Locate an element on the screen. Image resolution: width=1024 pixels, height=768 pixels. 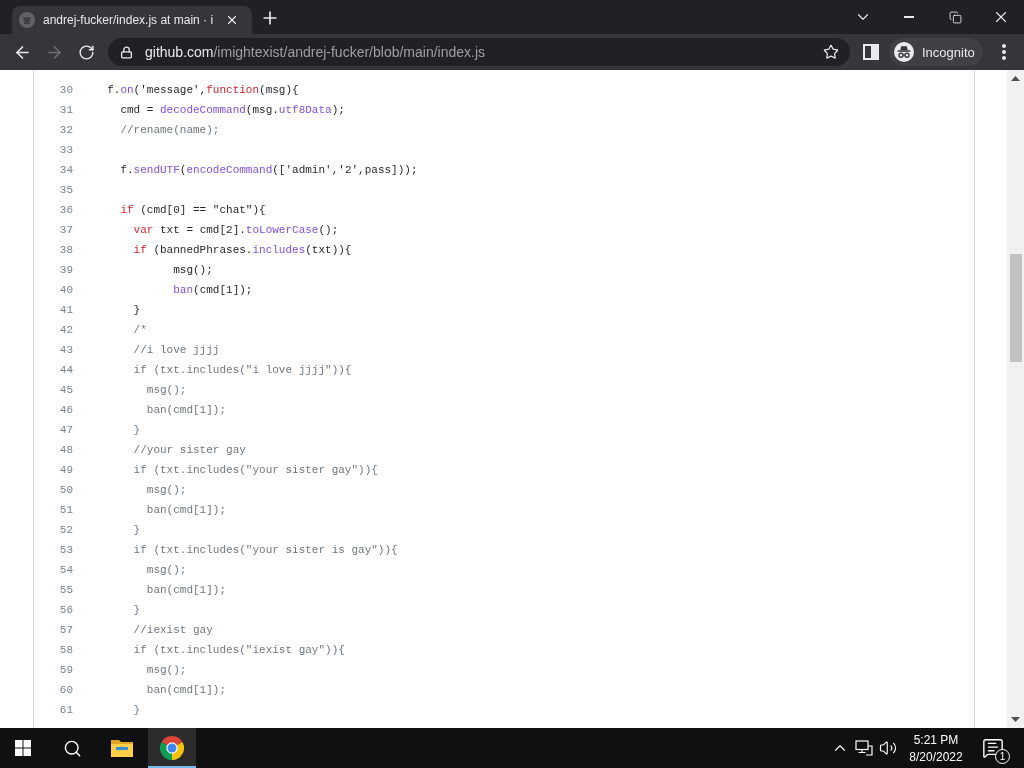
code-line: if (bannedPhrases.includes(txt)){ is located at coordinates (242, 250).